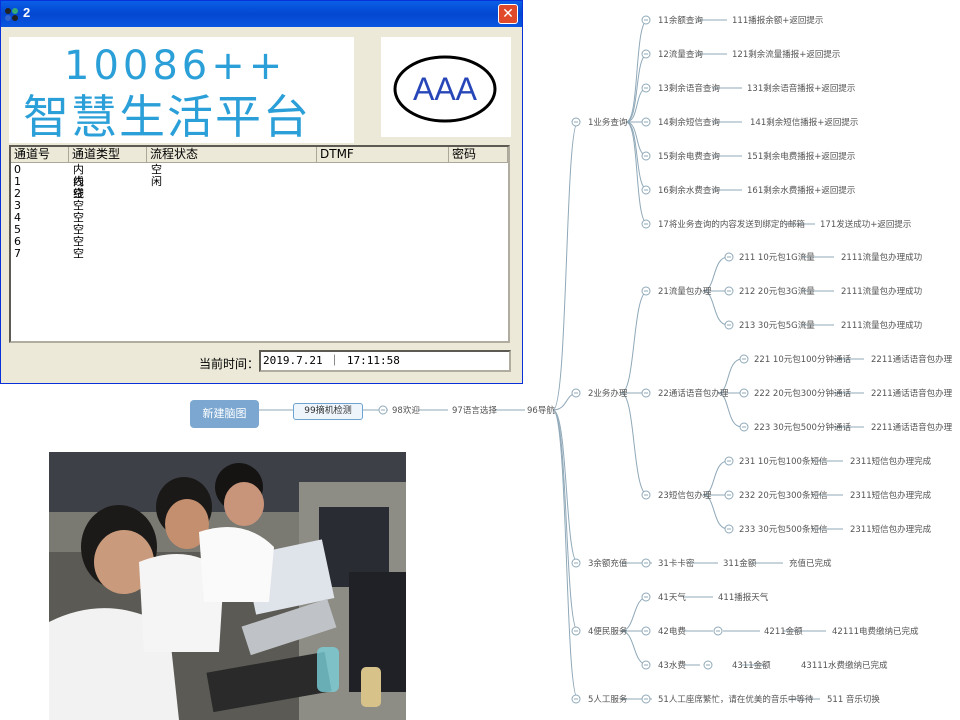 Image resolution: width=960 pixels, height=720 pixels. Describe the element at coordinates (676, 563) in the screenshot. I see `node-item: 31卡卡密` at that location.